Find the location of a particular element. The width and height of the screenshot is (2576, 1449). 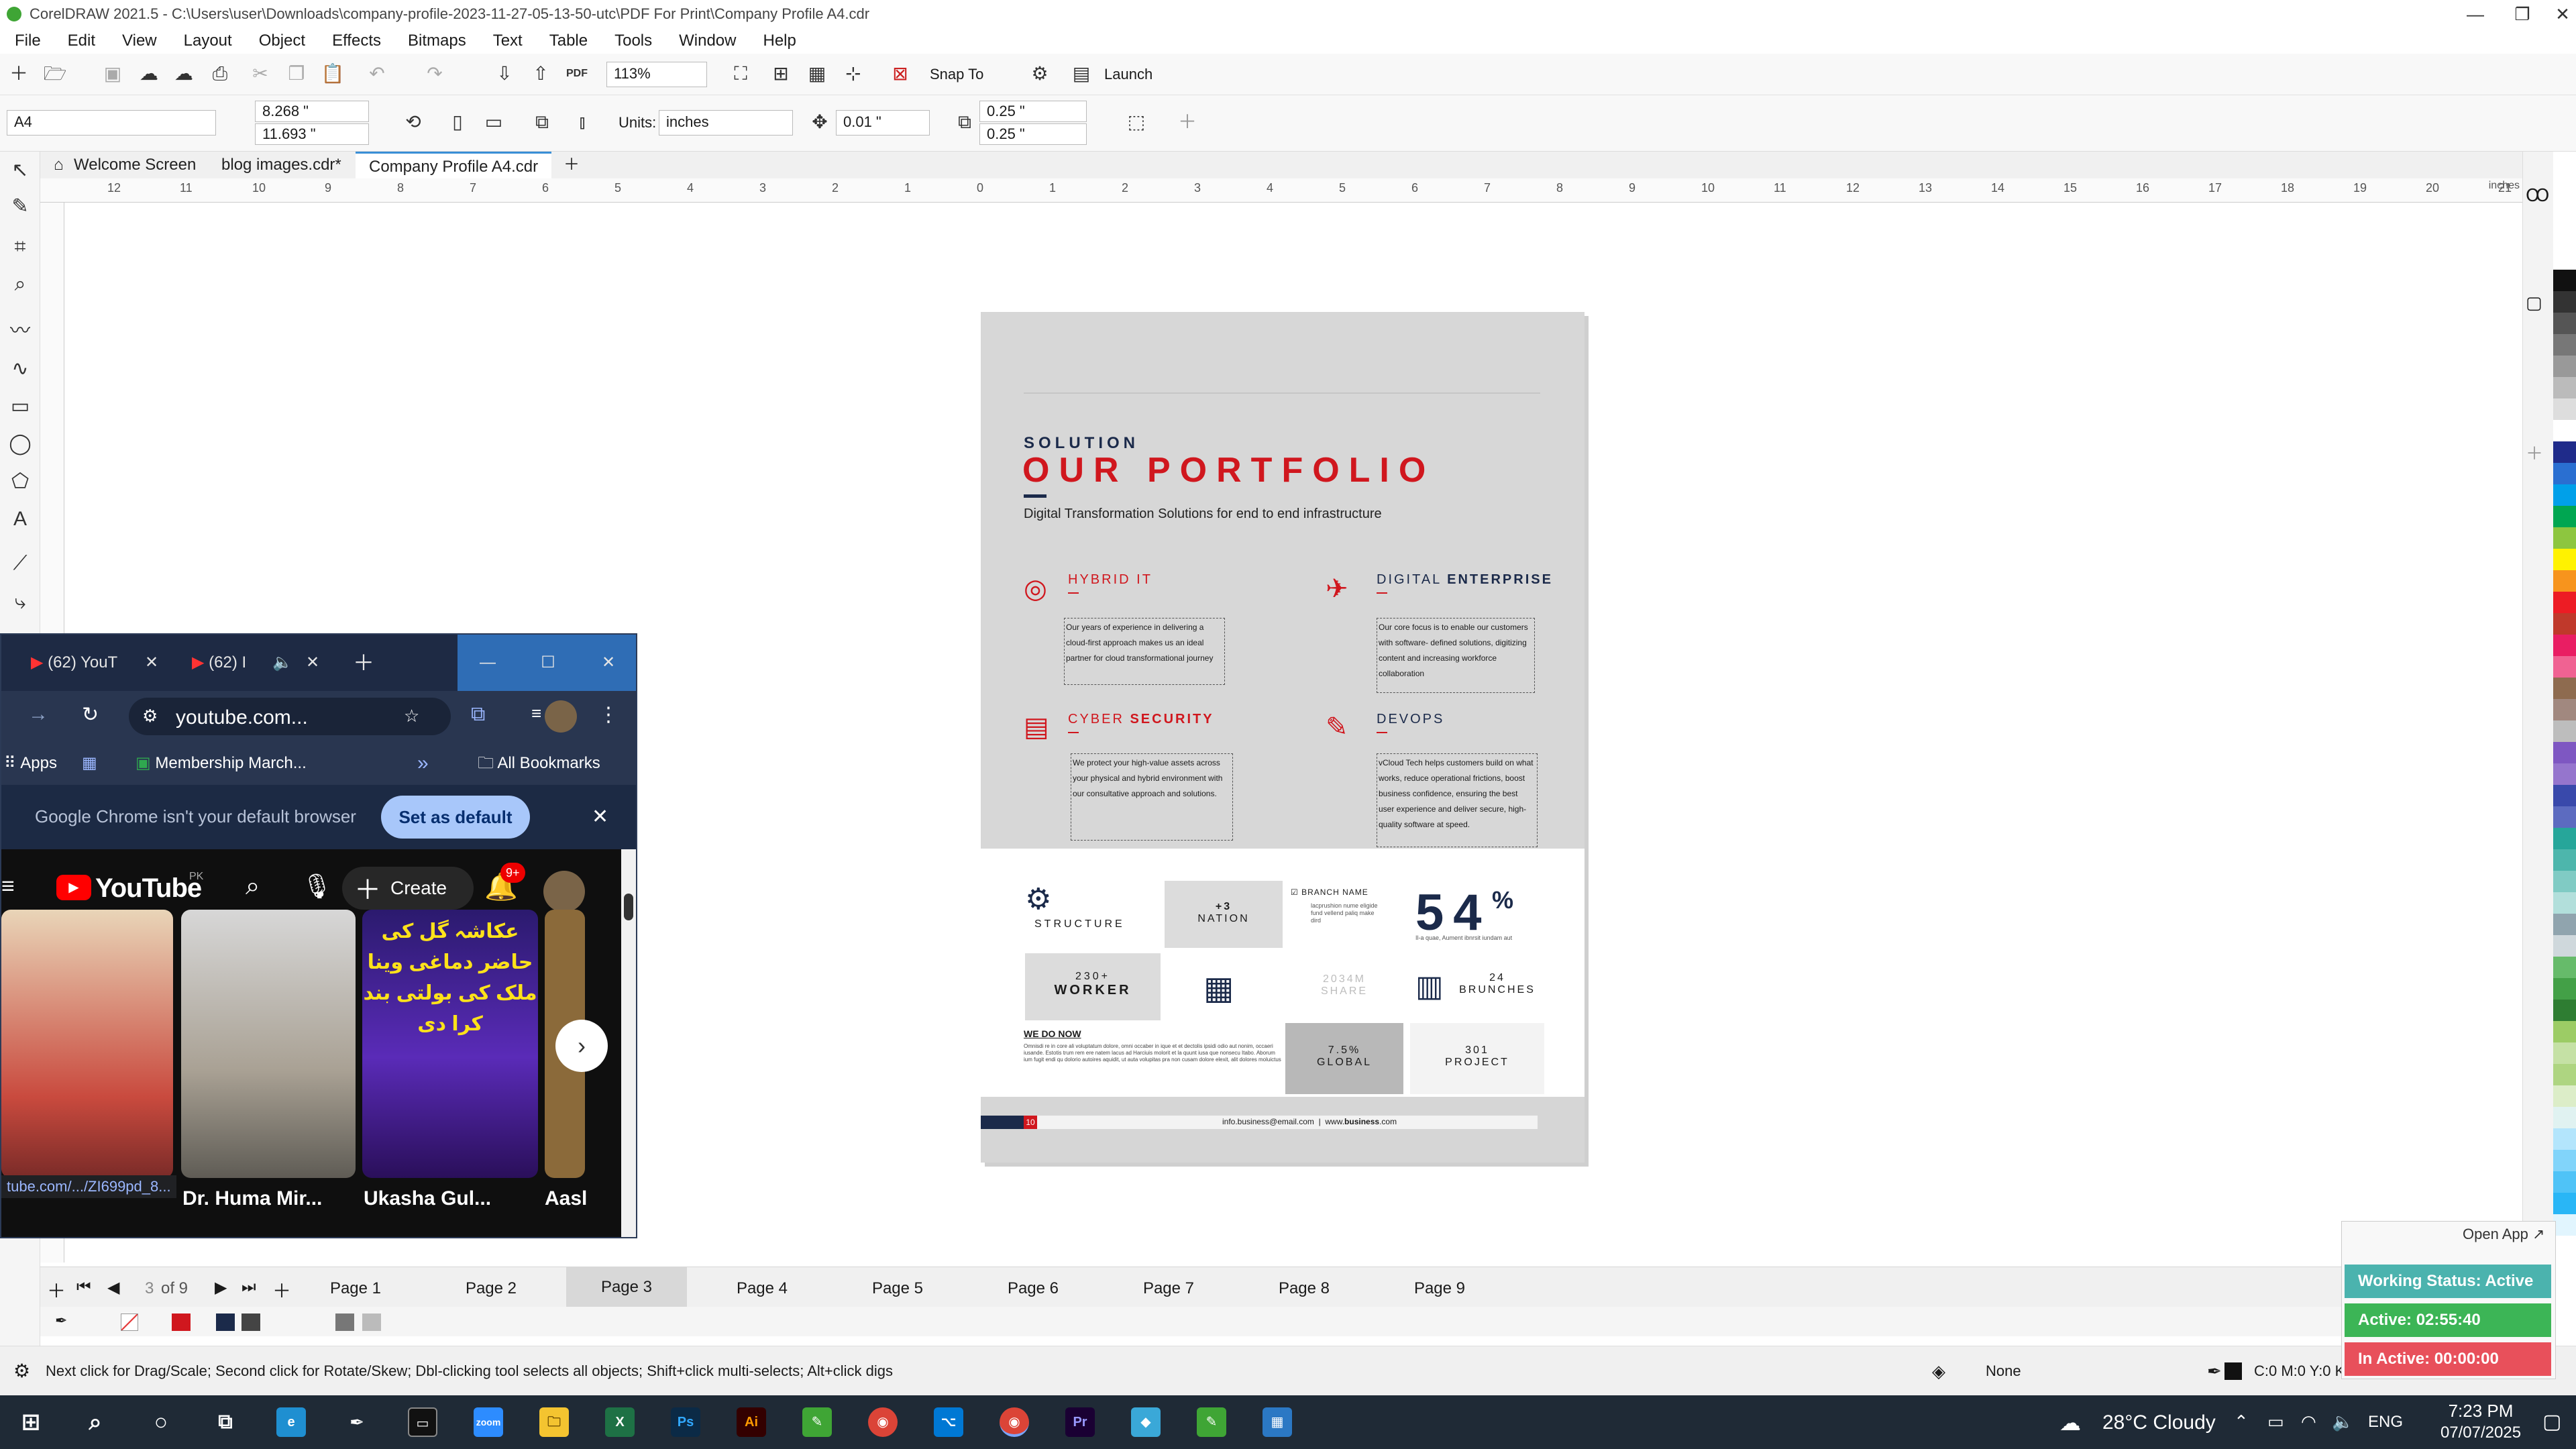

freehand-tool-icon: 〰 is located at coordinates (20, 331).